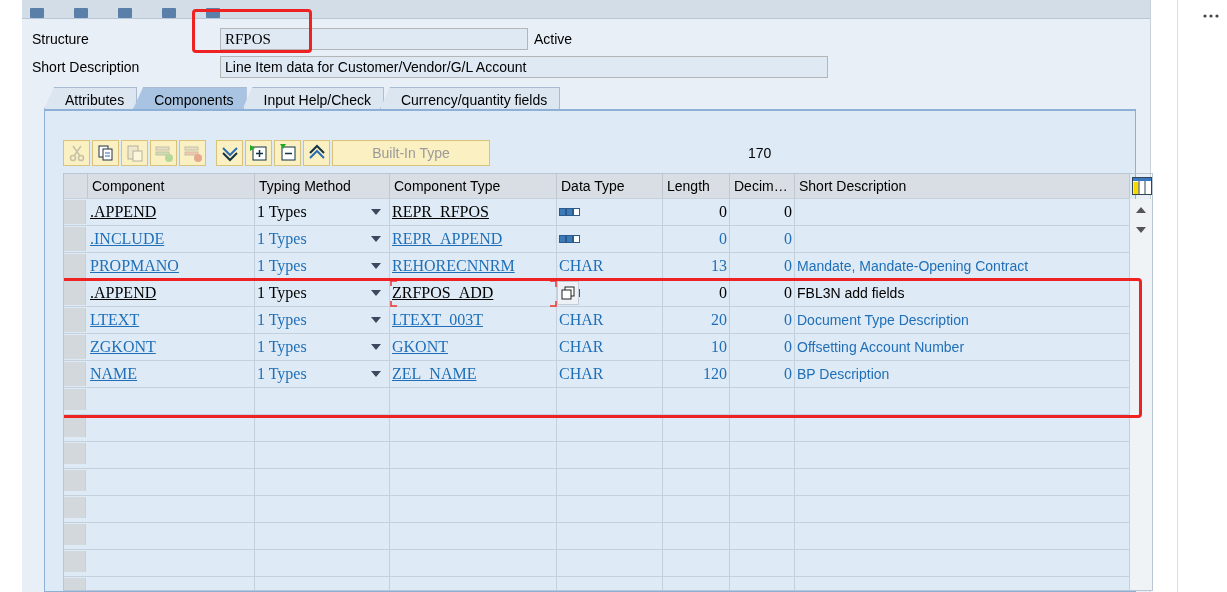  What do you see at coordinates (313, 98) in the screenshot?
I see `tab: Input Help/Check` at bounding box center [313, 98].